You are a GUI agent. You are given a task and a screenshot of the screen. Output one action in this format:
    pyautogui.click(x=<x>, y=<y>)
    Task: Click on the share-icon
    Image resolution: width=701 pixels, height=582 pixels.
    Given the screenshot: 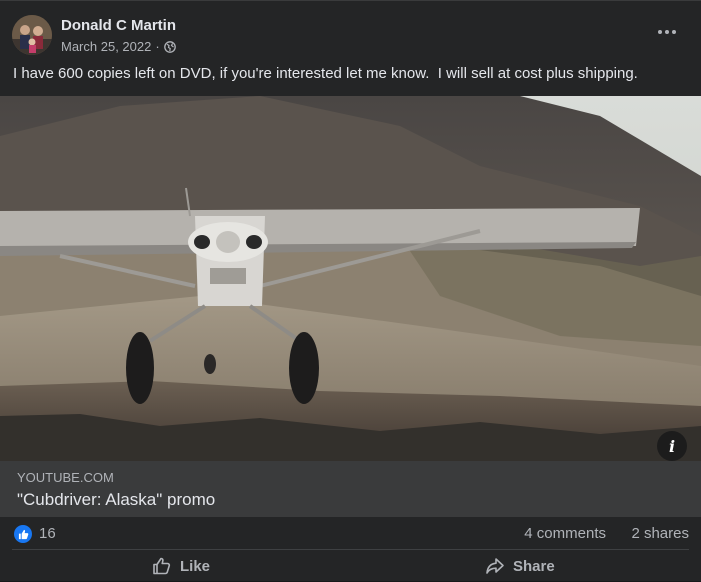 What is the action you would take?
    pyautogui.click(x=495, y=566)
    